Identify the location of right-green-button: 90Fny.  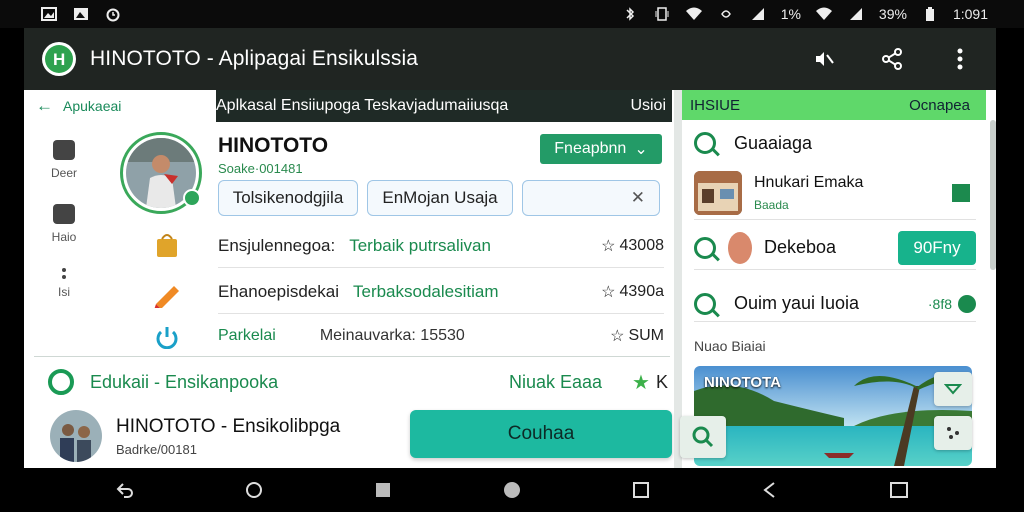
(937, 247).